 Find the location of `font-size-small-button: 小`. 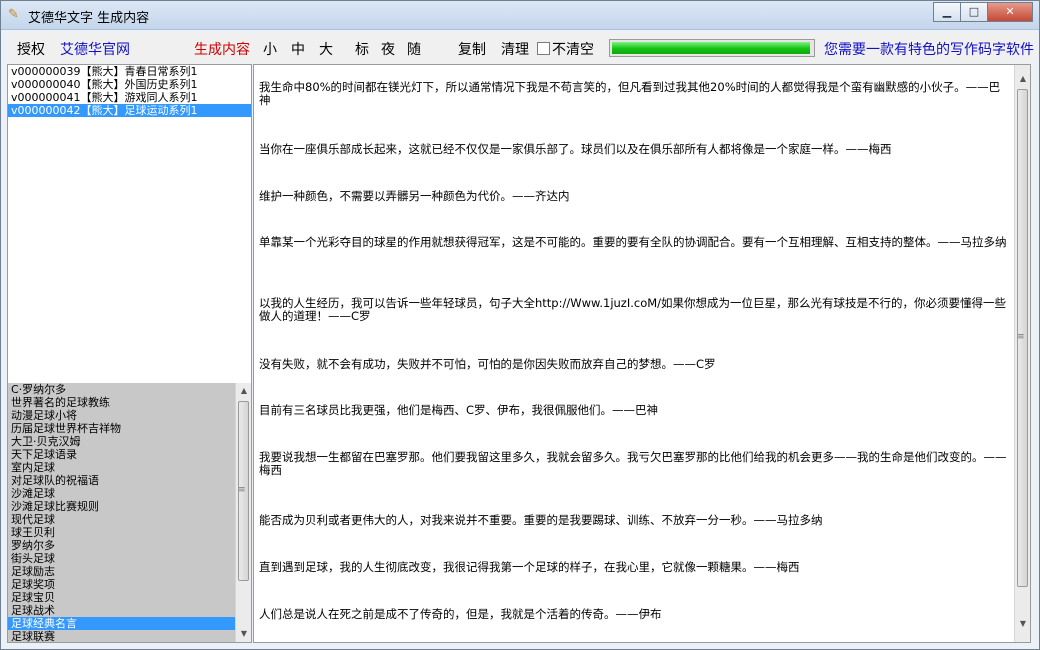

font-size-small-button: 小 is located at coordinates (270, 49).